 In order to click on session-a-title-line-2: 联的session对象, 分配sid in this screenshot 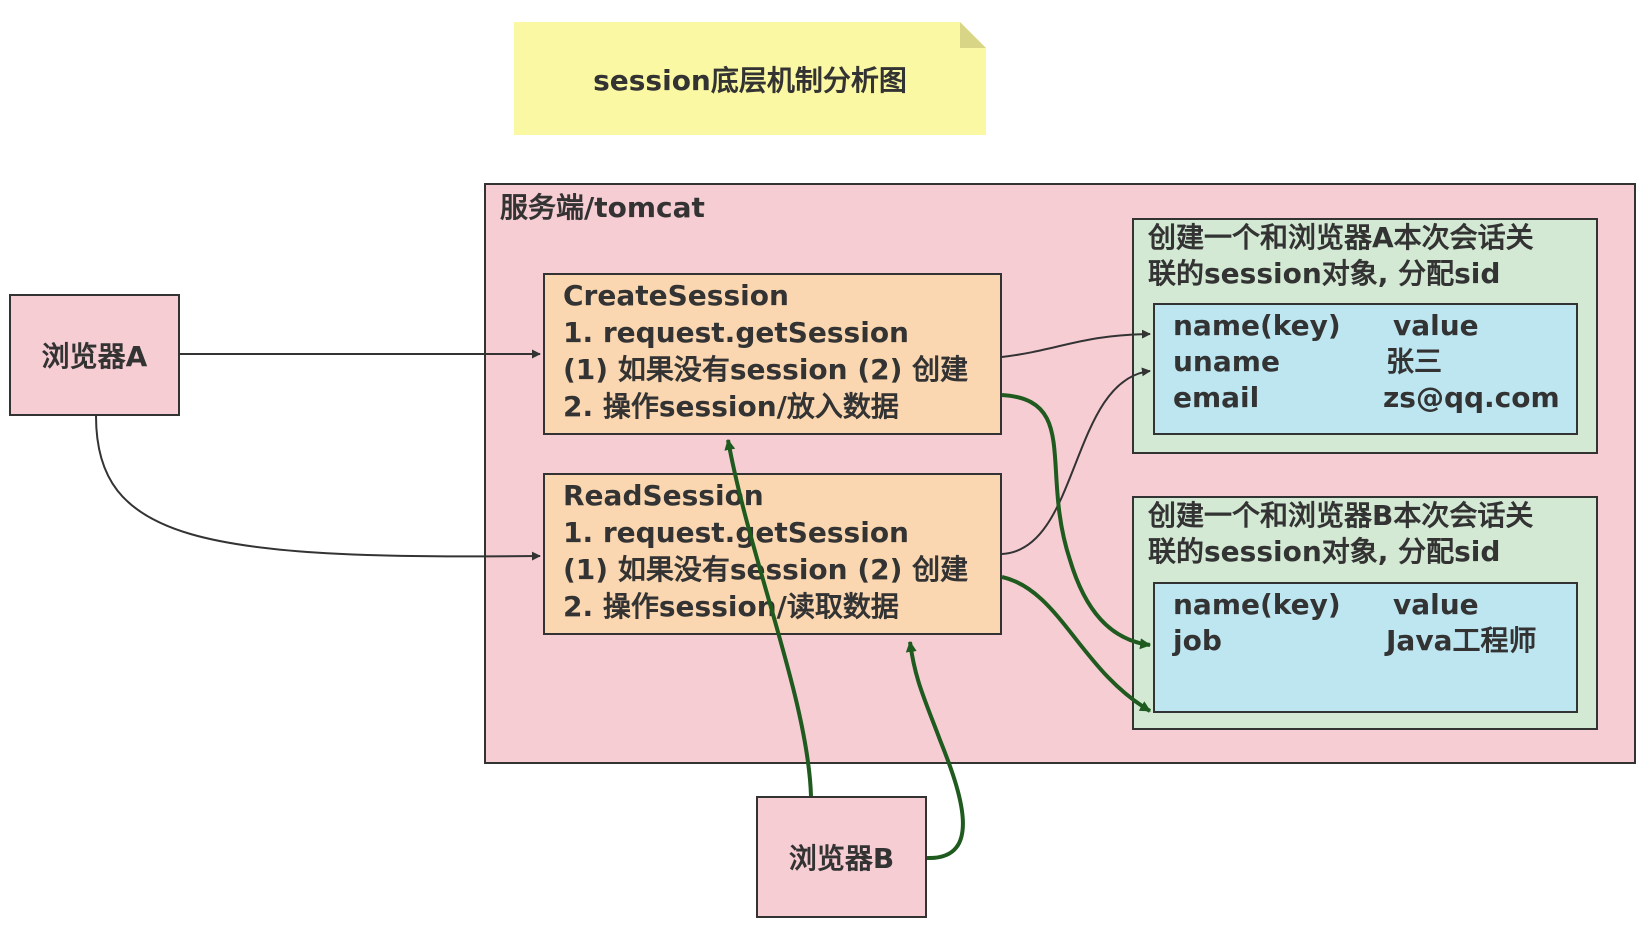, I will do `click(1324, 273)`.